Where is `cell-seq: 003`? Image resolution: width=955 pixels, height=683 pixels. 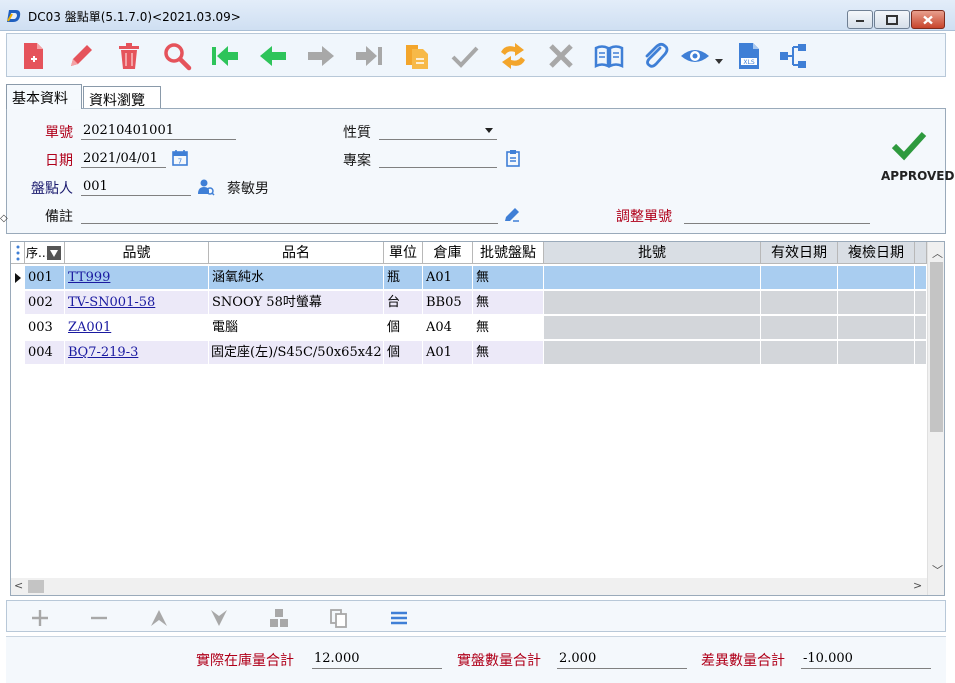 cell-seq: 003 is located at coordinates (45, 328).